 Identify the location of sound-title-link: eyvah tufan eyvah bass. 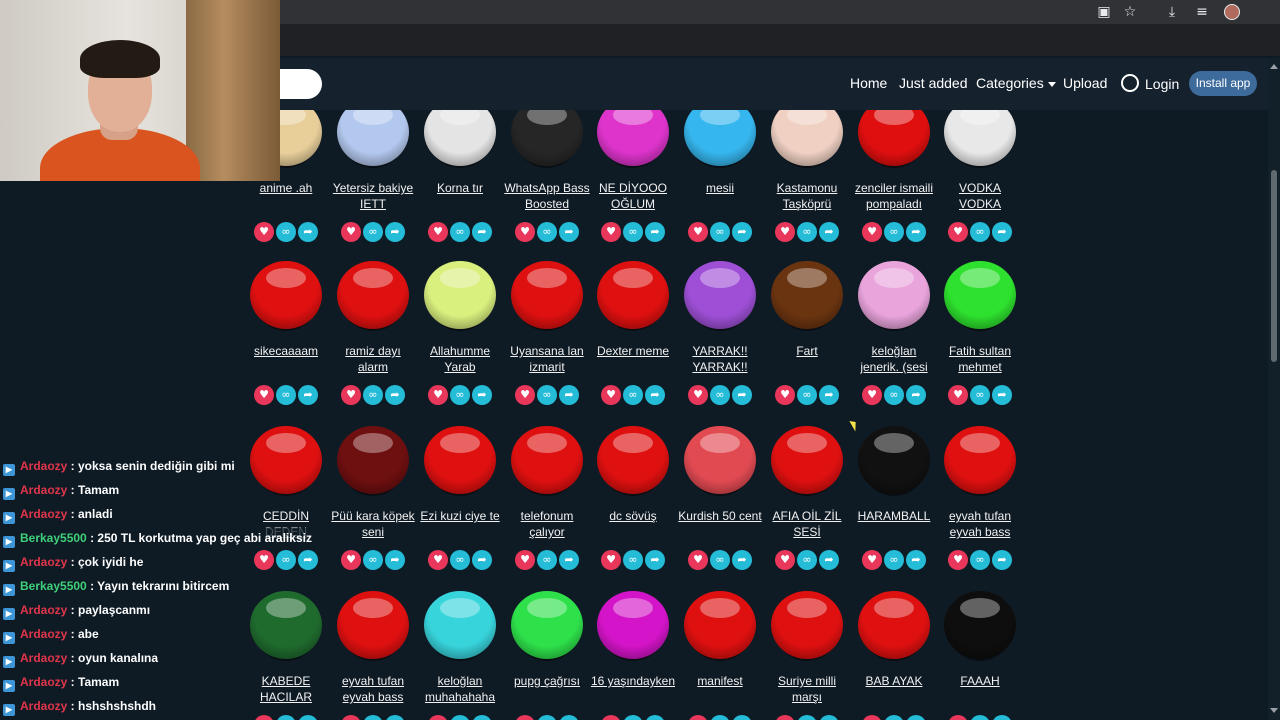
(980, 524).